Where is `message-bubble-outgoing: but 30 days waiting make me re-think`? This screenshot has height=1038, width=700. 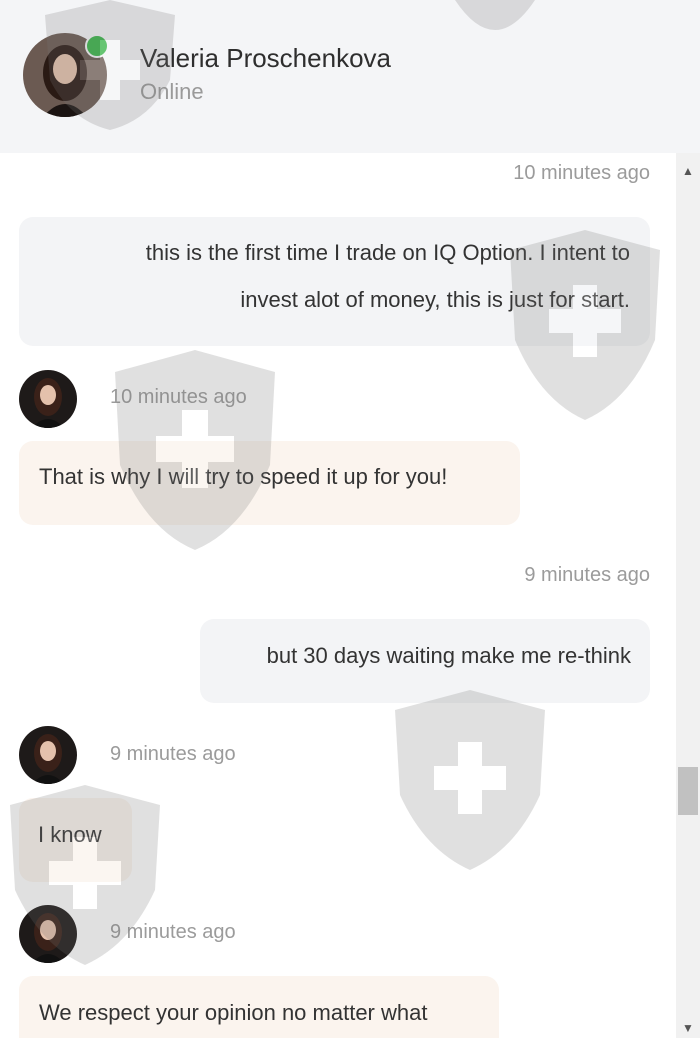
message-bubble-outgoing: but 30 days waiting make me re-think is located at coordinates (425, 661).